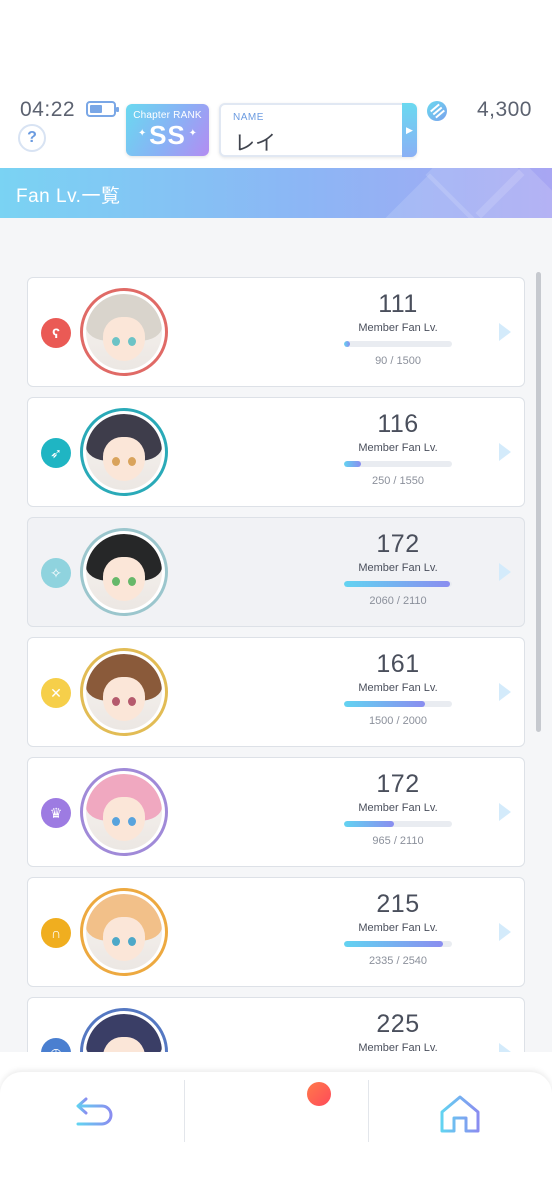 Image resolution: width=552 pixels, height=1200 pixels. What do you see at coordinates (276, 332) in the screenshot?
I see `member-card: ʕ 111 Member Fan Lv. 90 / 1500` at bounding box center [276, 332].